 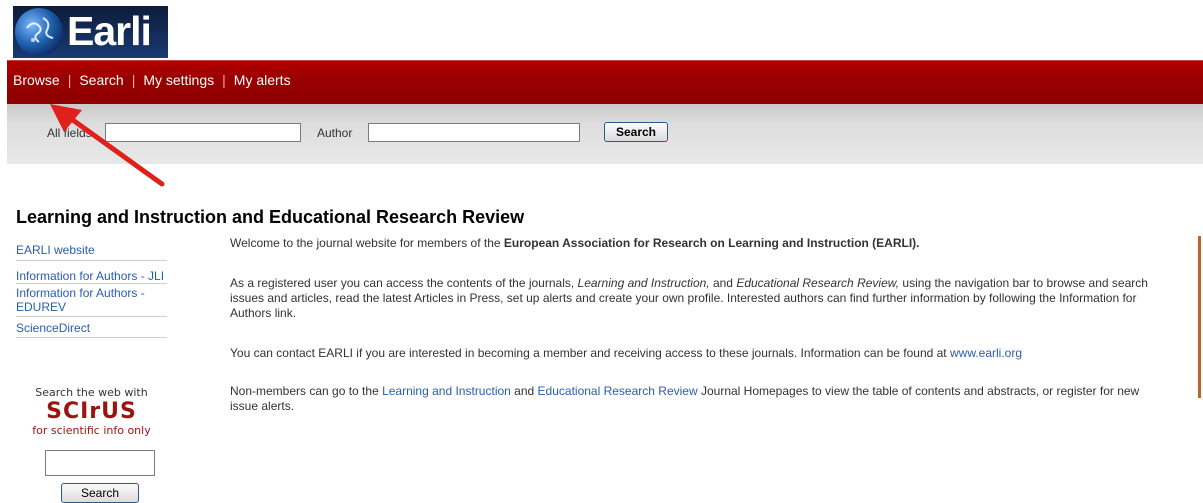 What do you see at coordinates (109, 31) in the screenshot?
I see `logo-text: Earli` at bounding box center [109, 31].